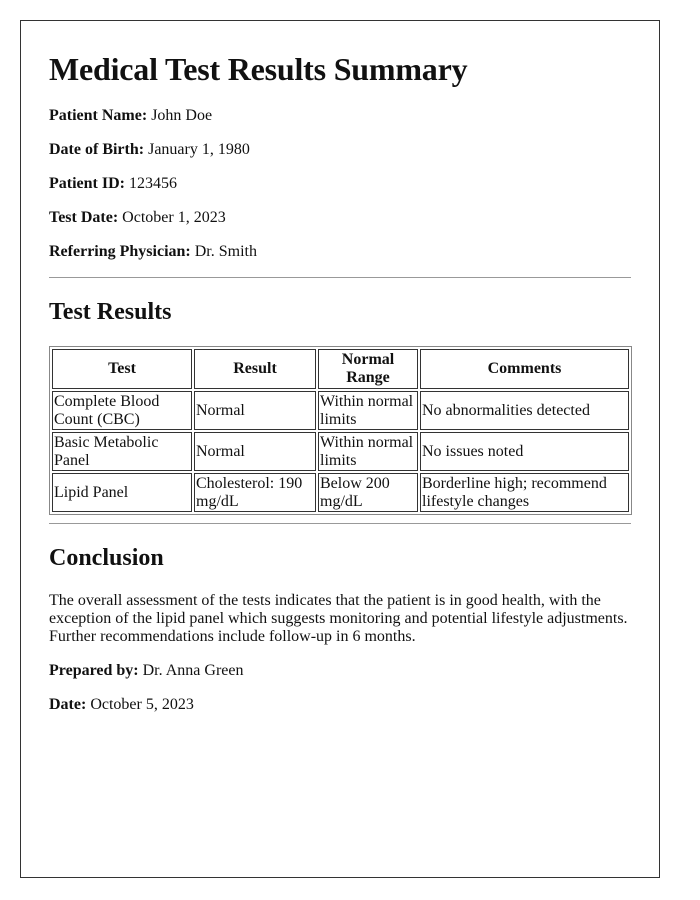 This screenshot has height=900, width=700. Describe the element at coordinates (340, 218) in the screenshot. I see `test-date: Test Date: October 1, 2023` at that location.